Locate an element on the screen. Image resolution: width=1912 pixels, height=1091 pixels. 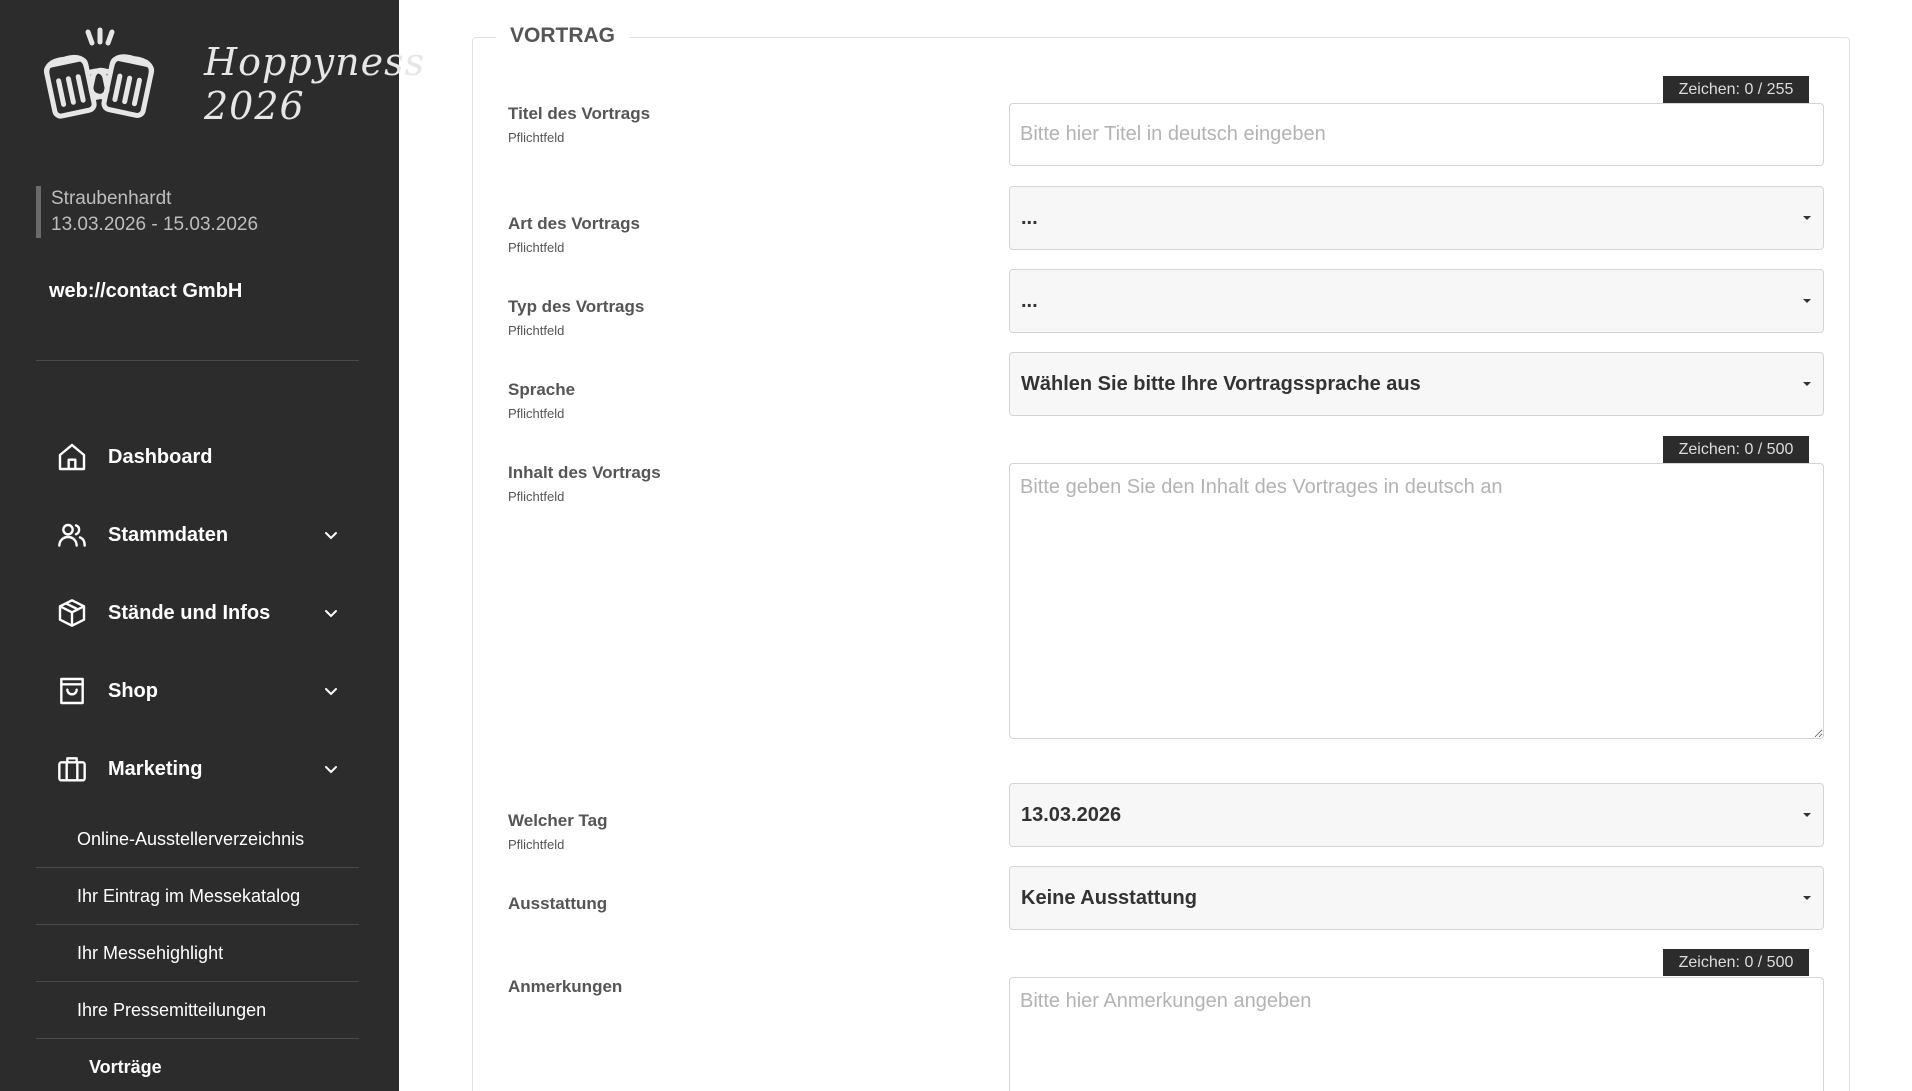
inhalt-label: Inhalt des Vortrags is located at coordinates (584, 472).